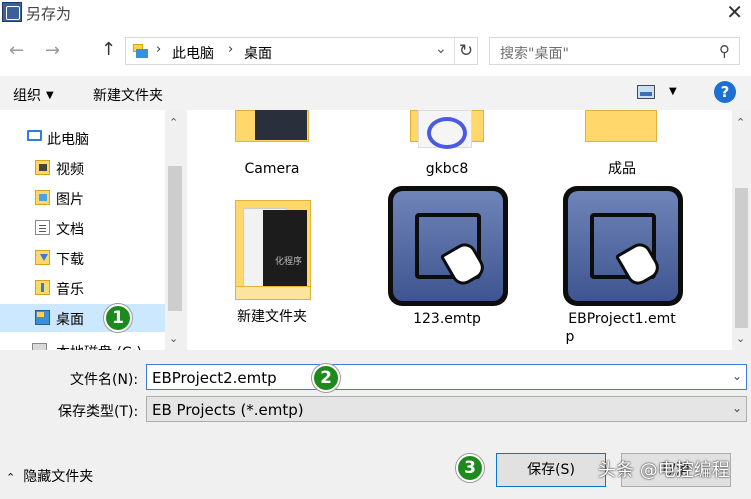 The image size is (751, 499). I want to click on sidebar-item-label: 音乐, so click(70, 290).